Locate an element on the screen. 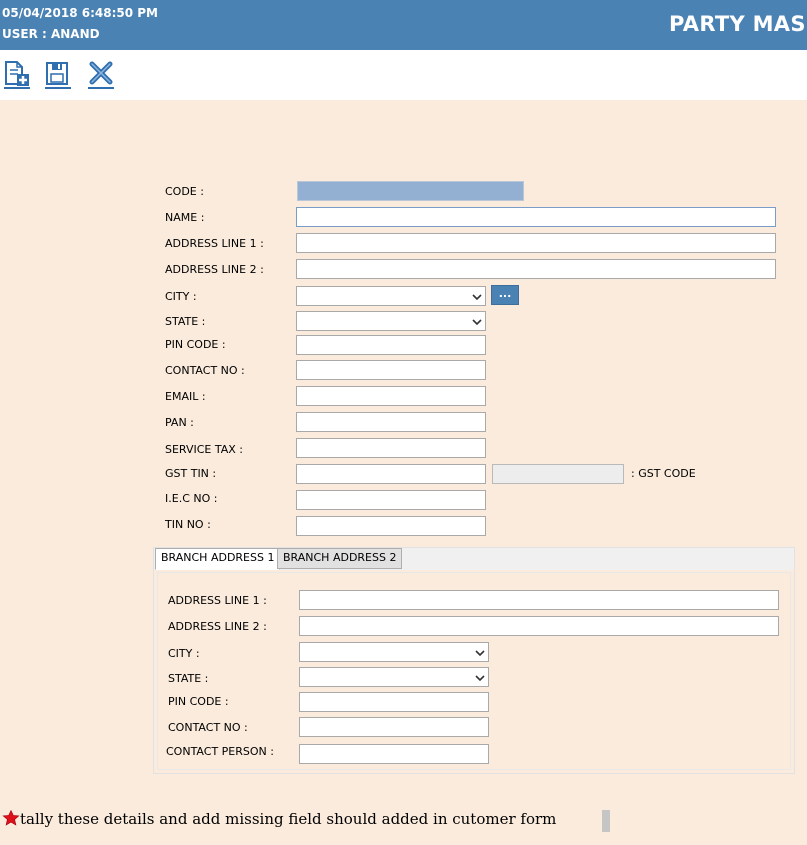 Image resolution: width=807 pixels, height=845 pixels. pan-label: PAN : is located at coordinates (179, 422).